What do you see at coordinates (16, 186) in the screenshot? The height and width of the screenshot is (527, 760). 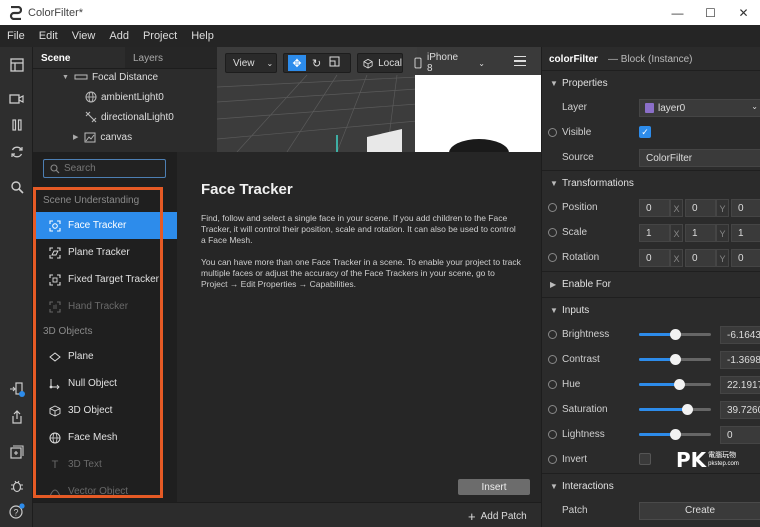 I see `zoom-icon` at bounding box center [16, 186].